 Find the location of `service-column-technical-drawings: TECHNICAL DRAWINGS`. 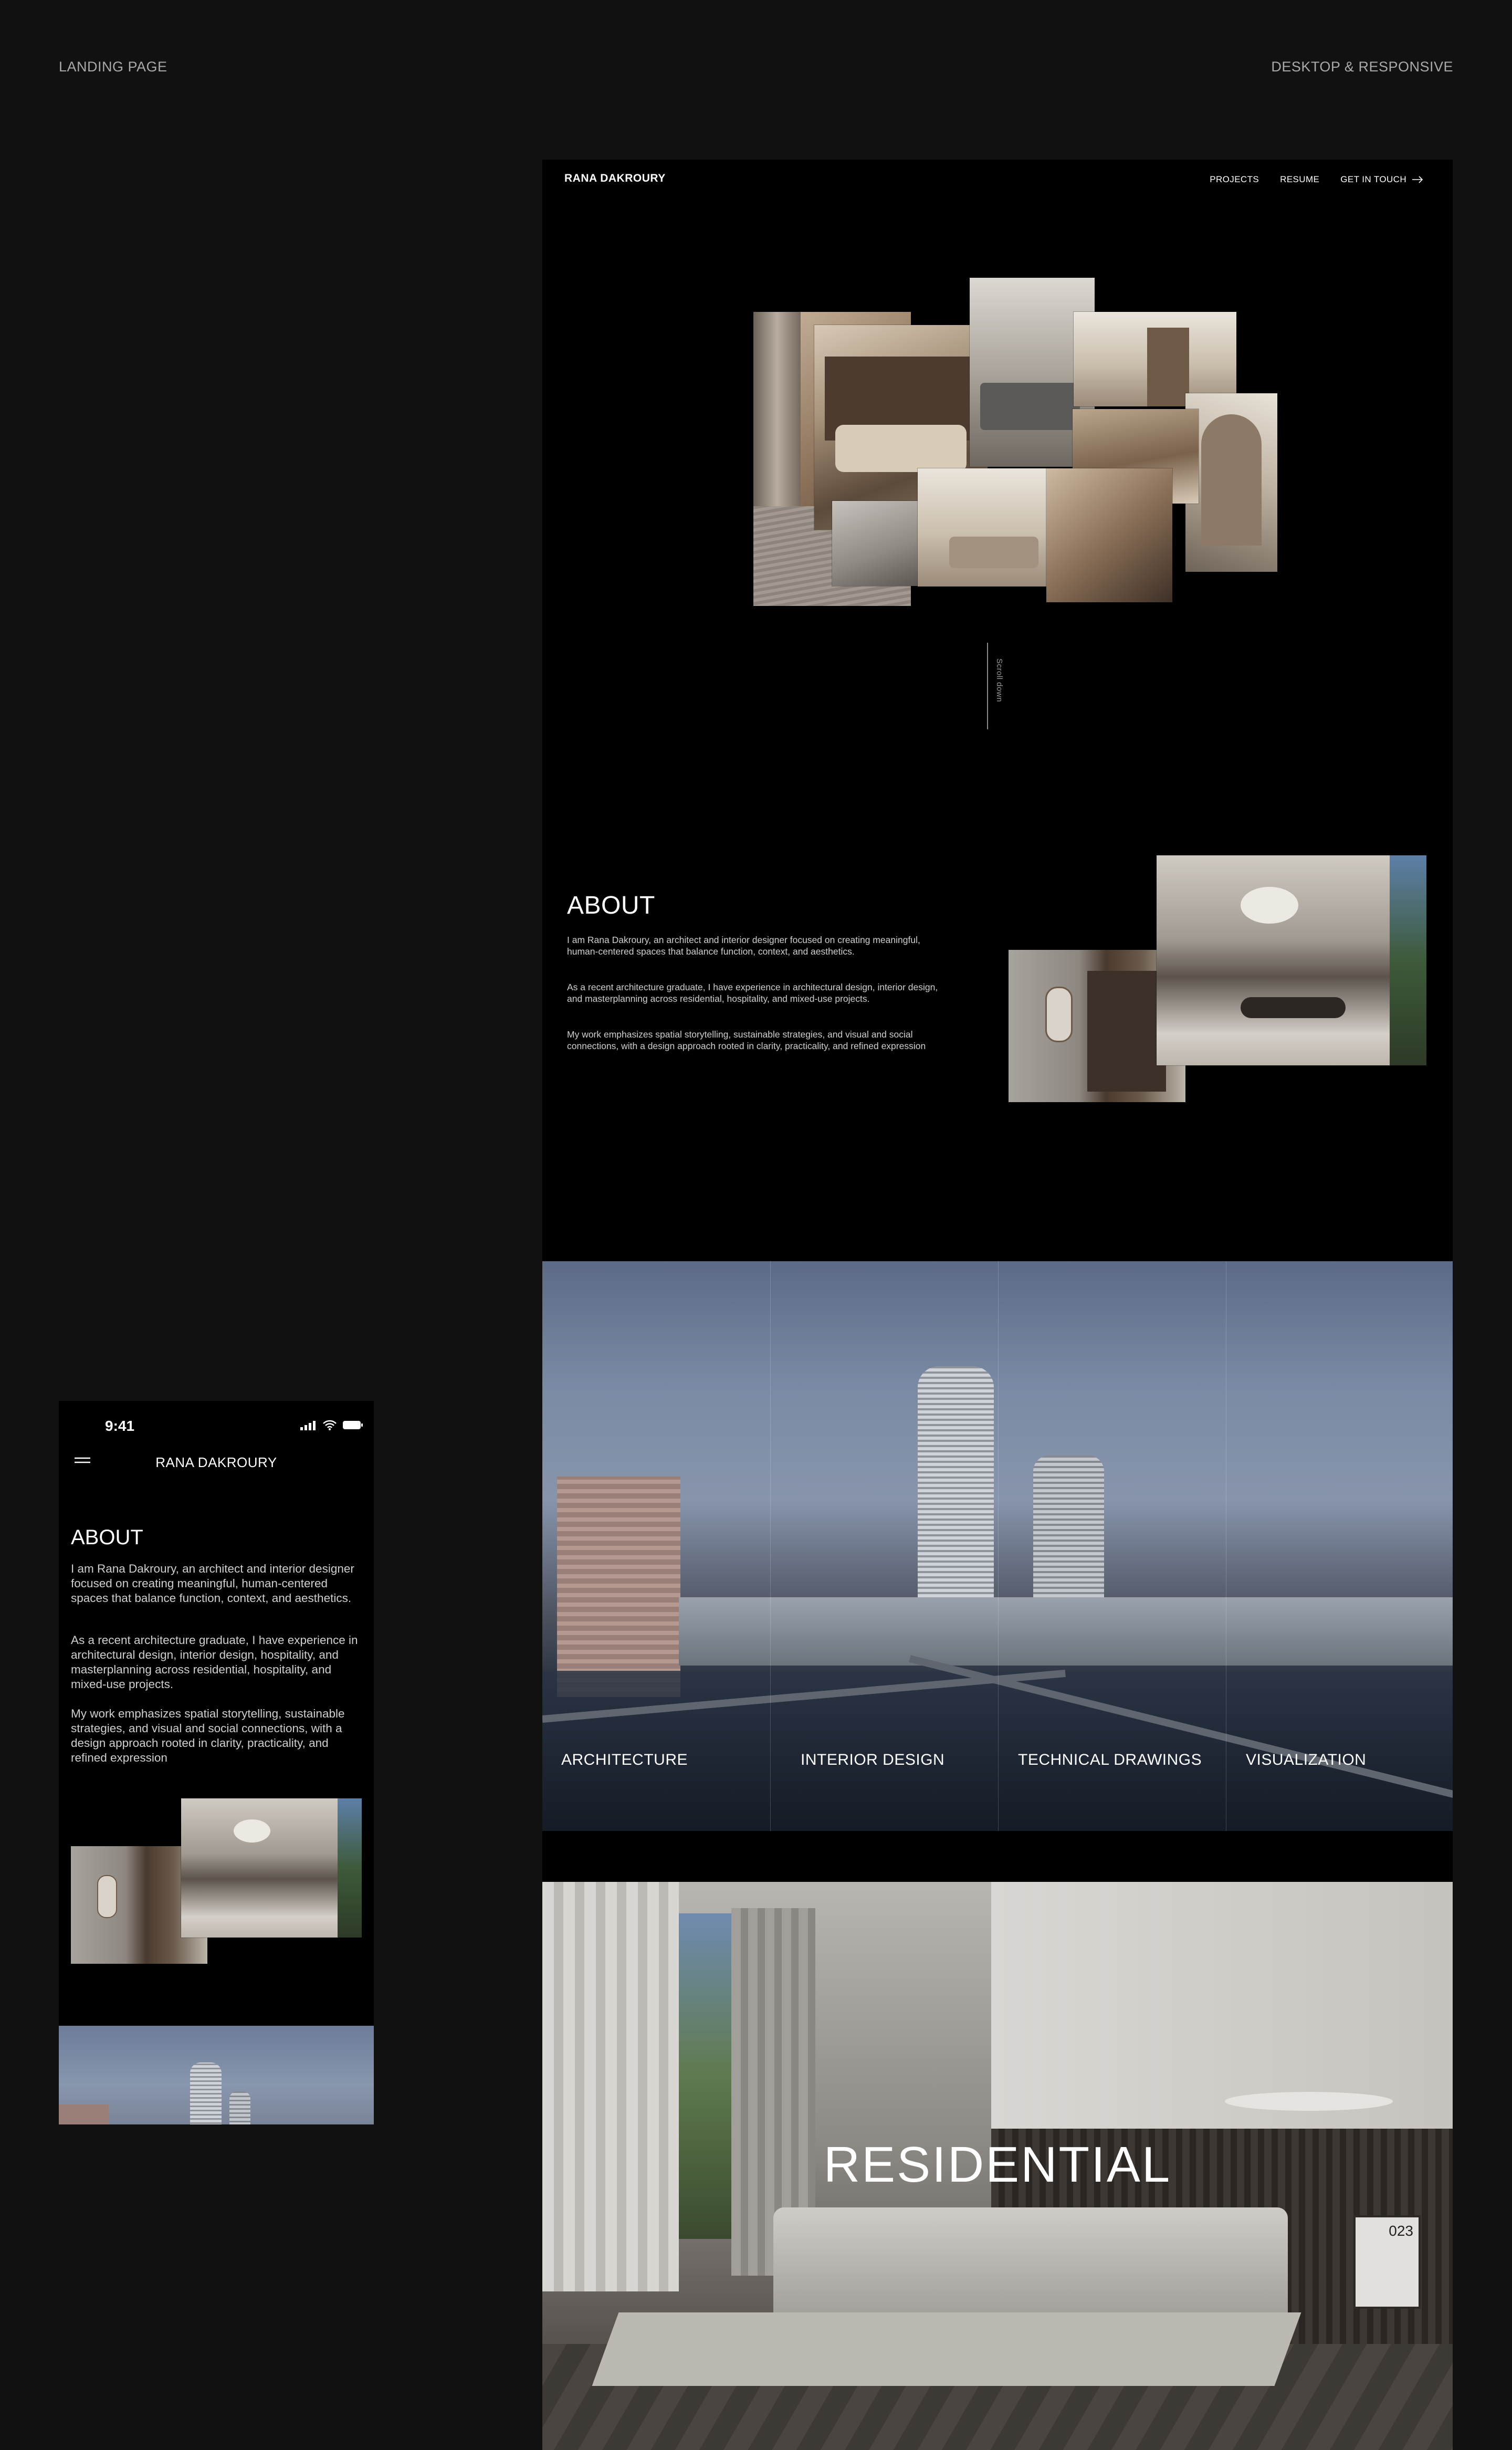

service-column-technical-drawings: TECHNICAL DRAWINGS is located at coordinates (1112, 1546).